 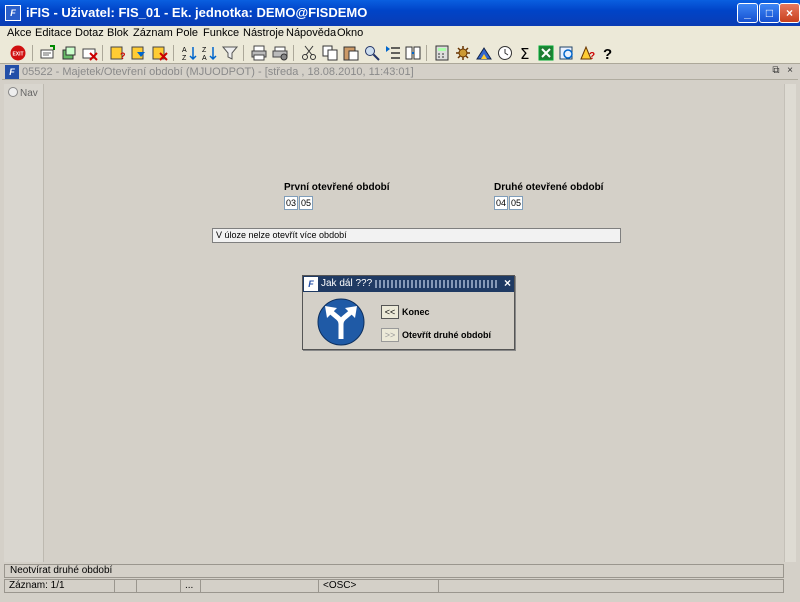 I want to click on first-period-month: 03, so click(x=291, y=203).